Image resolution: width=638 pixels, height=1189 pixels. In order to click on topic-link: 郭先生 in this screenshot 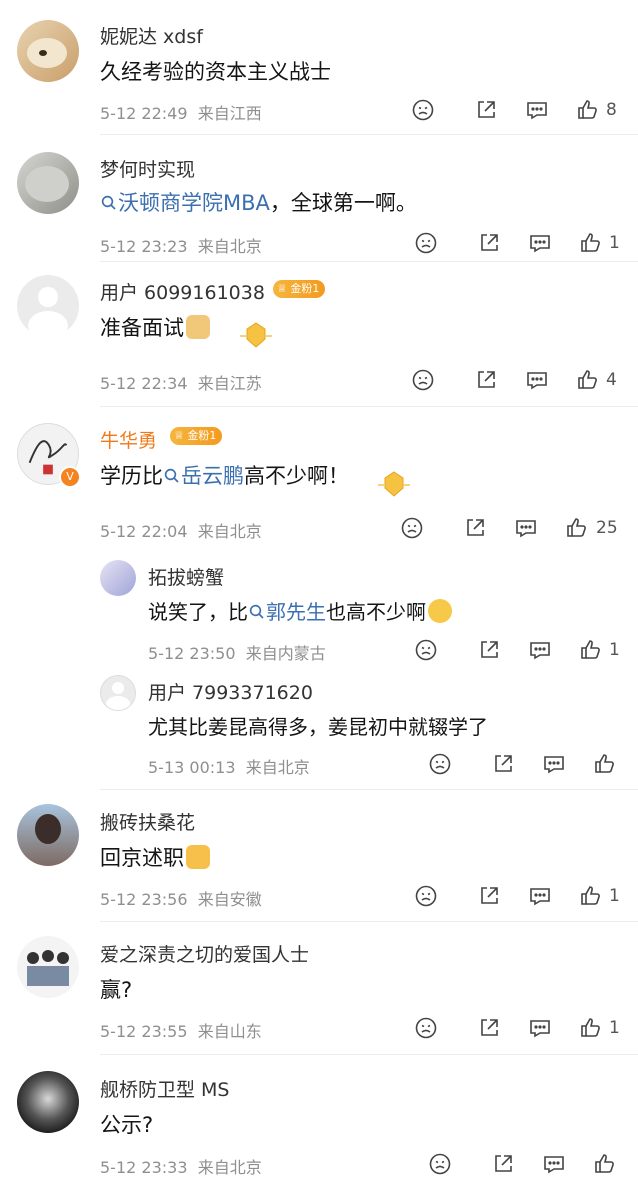, I will do `click(287, 612)`.